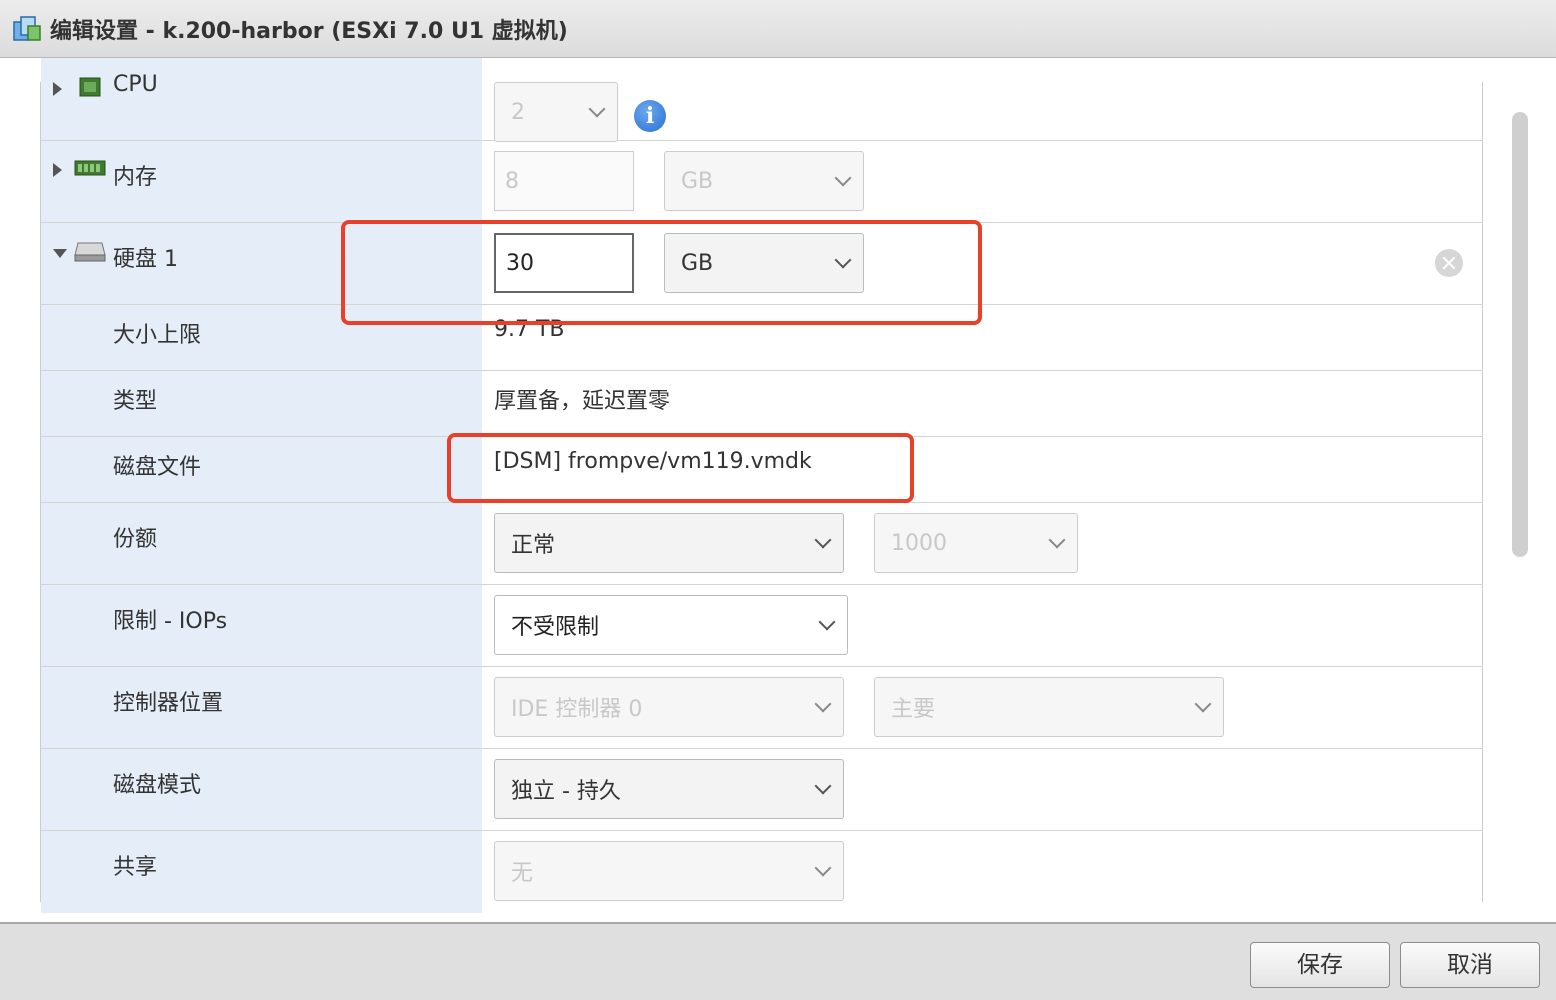 This screenshot has height=1000, width=1556. I want to click on row-type: 类型 厚置备，延迟置零, so click(762, 404).